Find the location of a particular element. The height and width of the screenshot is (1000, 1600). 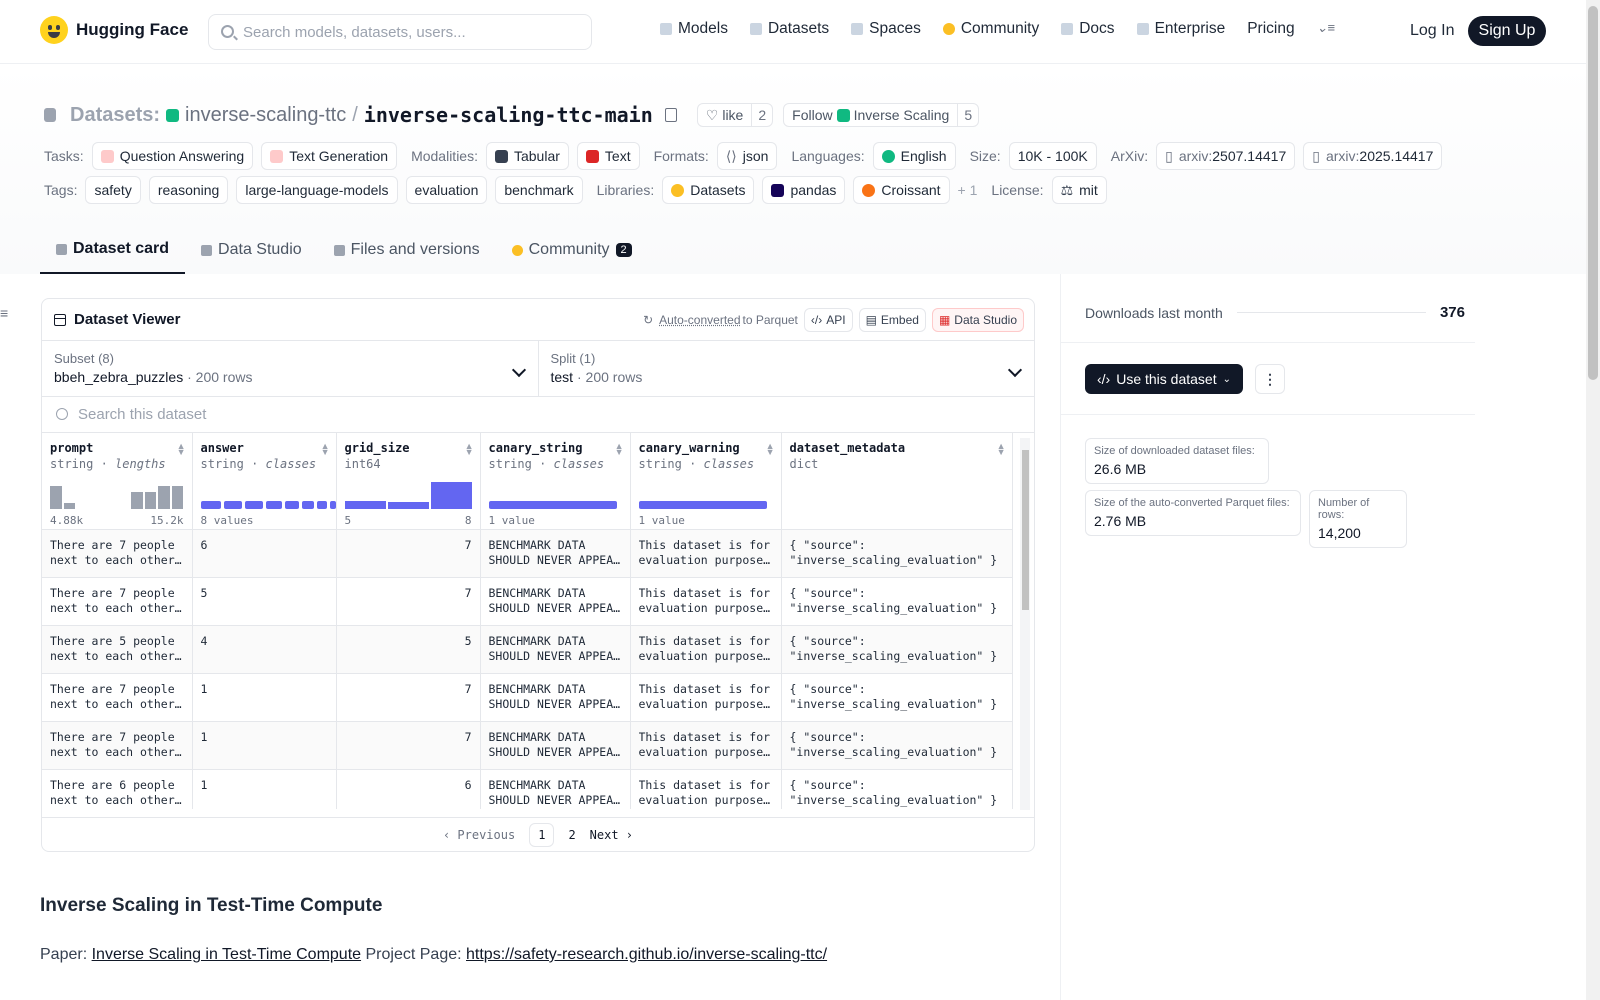

tag-chip: safety is located at coordinates (113, 190).